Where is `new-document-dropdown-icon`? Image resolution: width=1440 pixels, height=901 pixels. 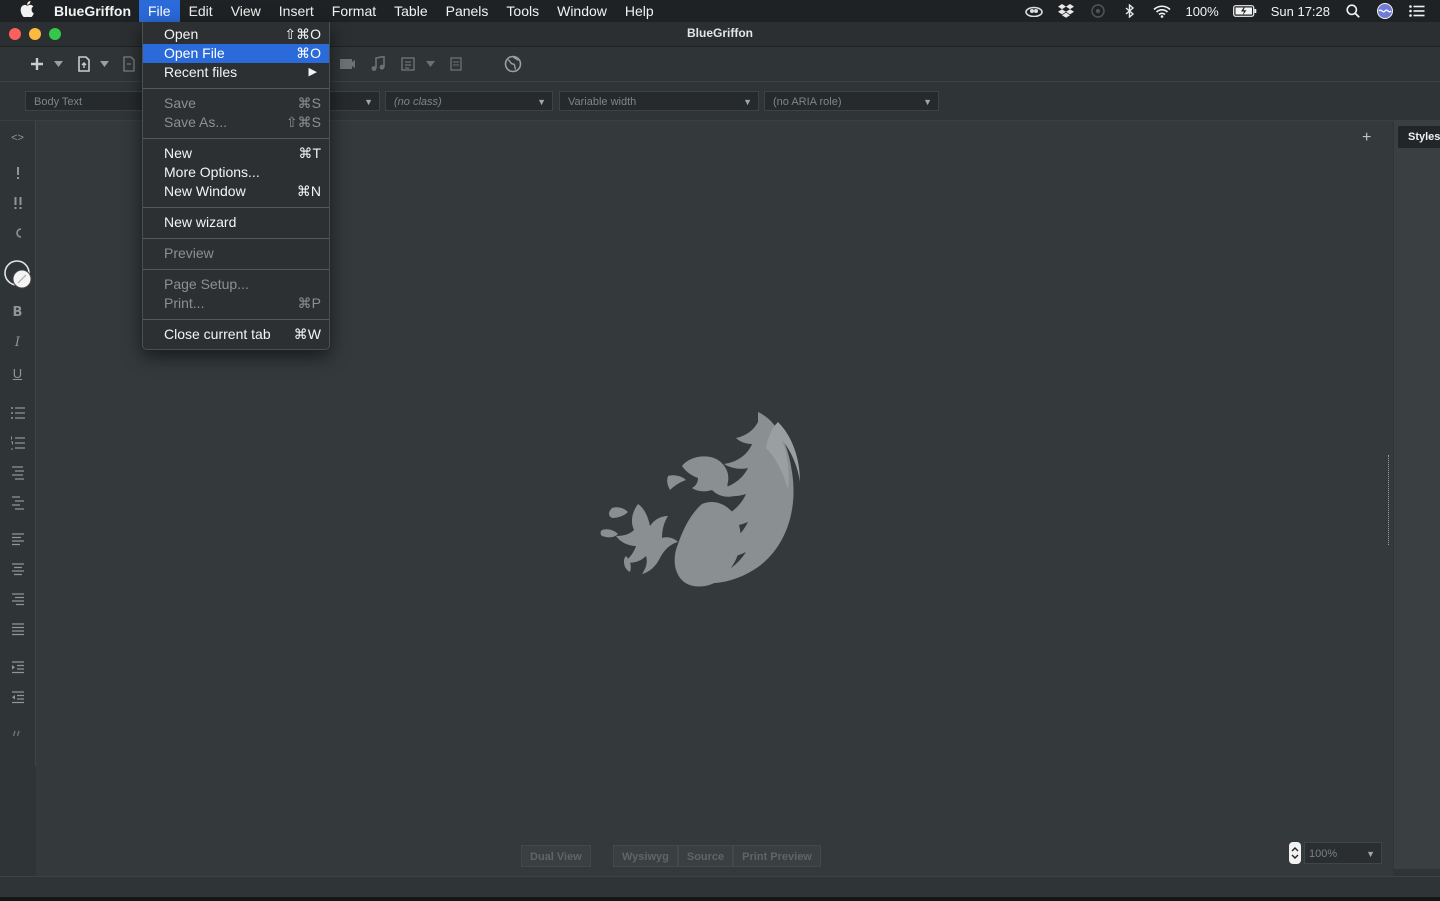 new-document-dropdown-icon is located at coordinates (58, 64).